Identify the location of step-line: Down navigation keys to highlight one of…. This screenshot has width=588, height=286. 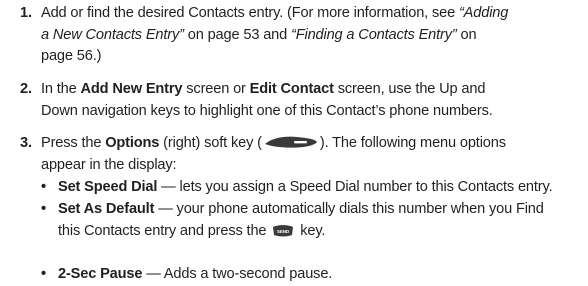
(310, 112).